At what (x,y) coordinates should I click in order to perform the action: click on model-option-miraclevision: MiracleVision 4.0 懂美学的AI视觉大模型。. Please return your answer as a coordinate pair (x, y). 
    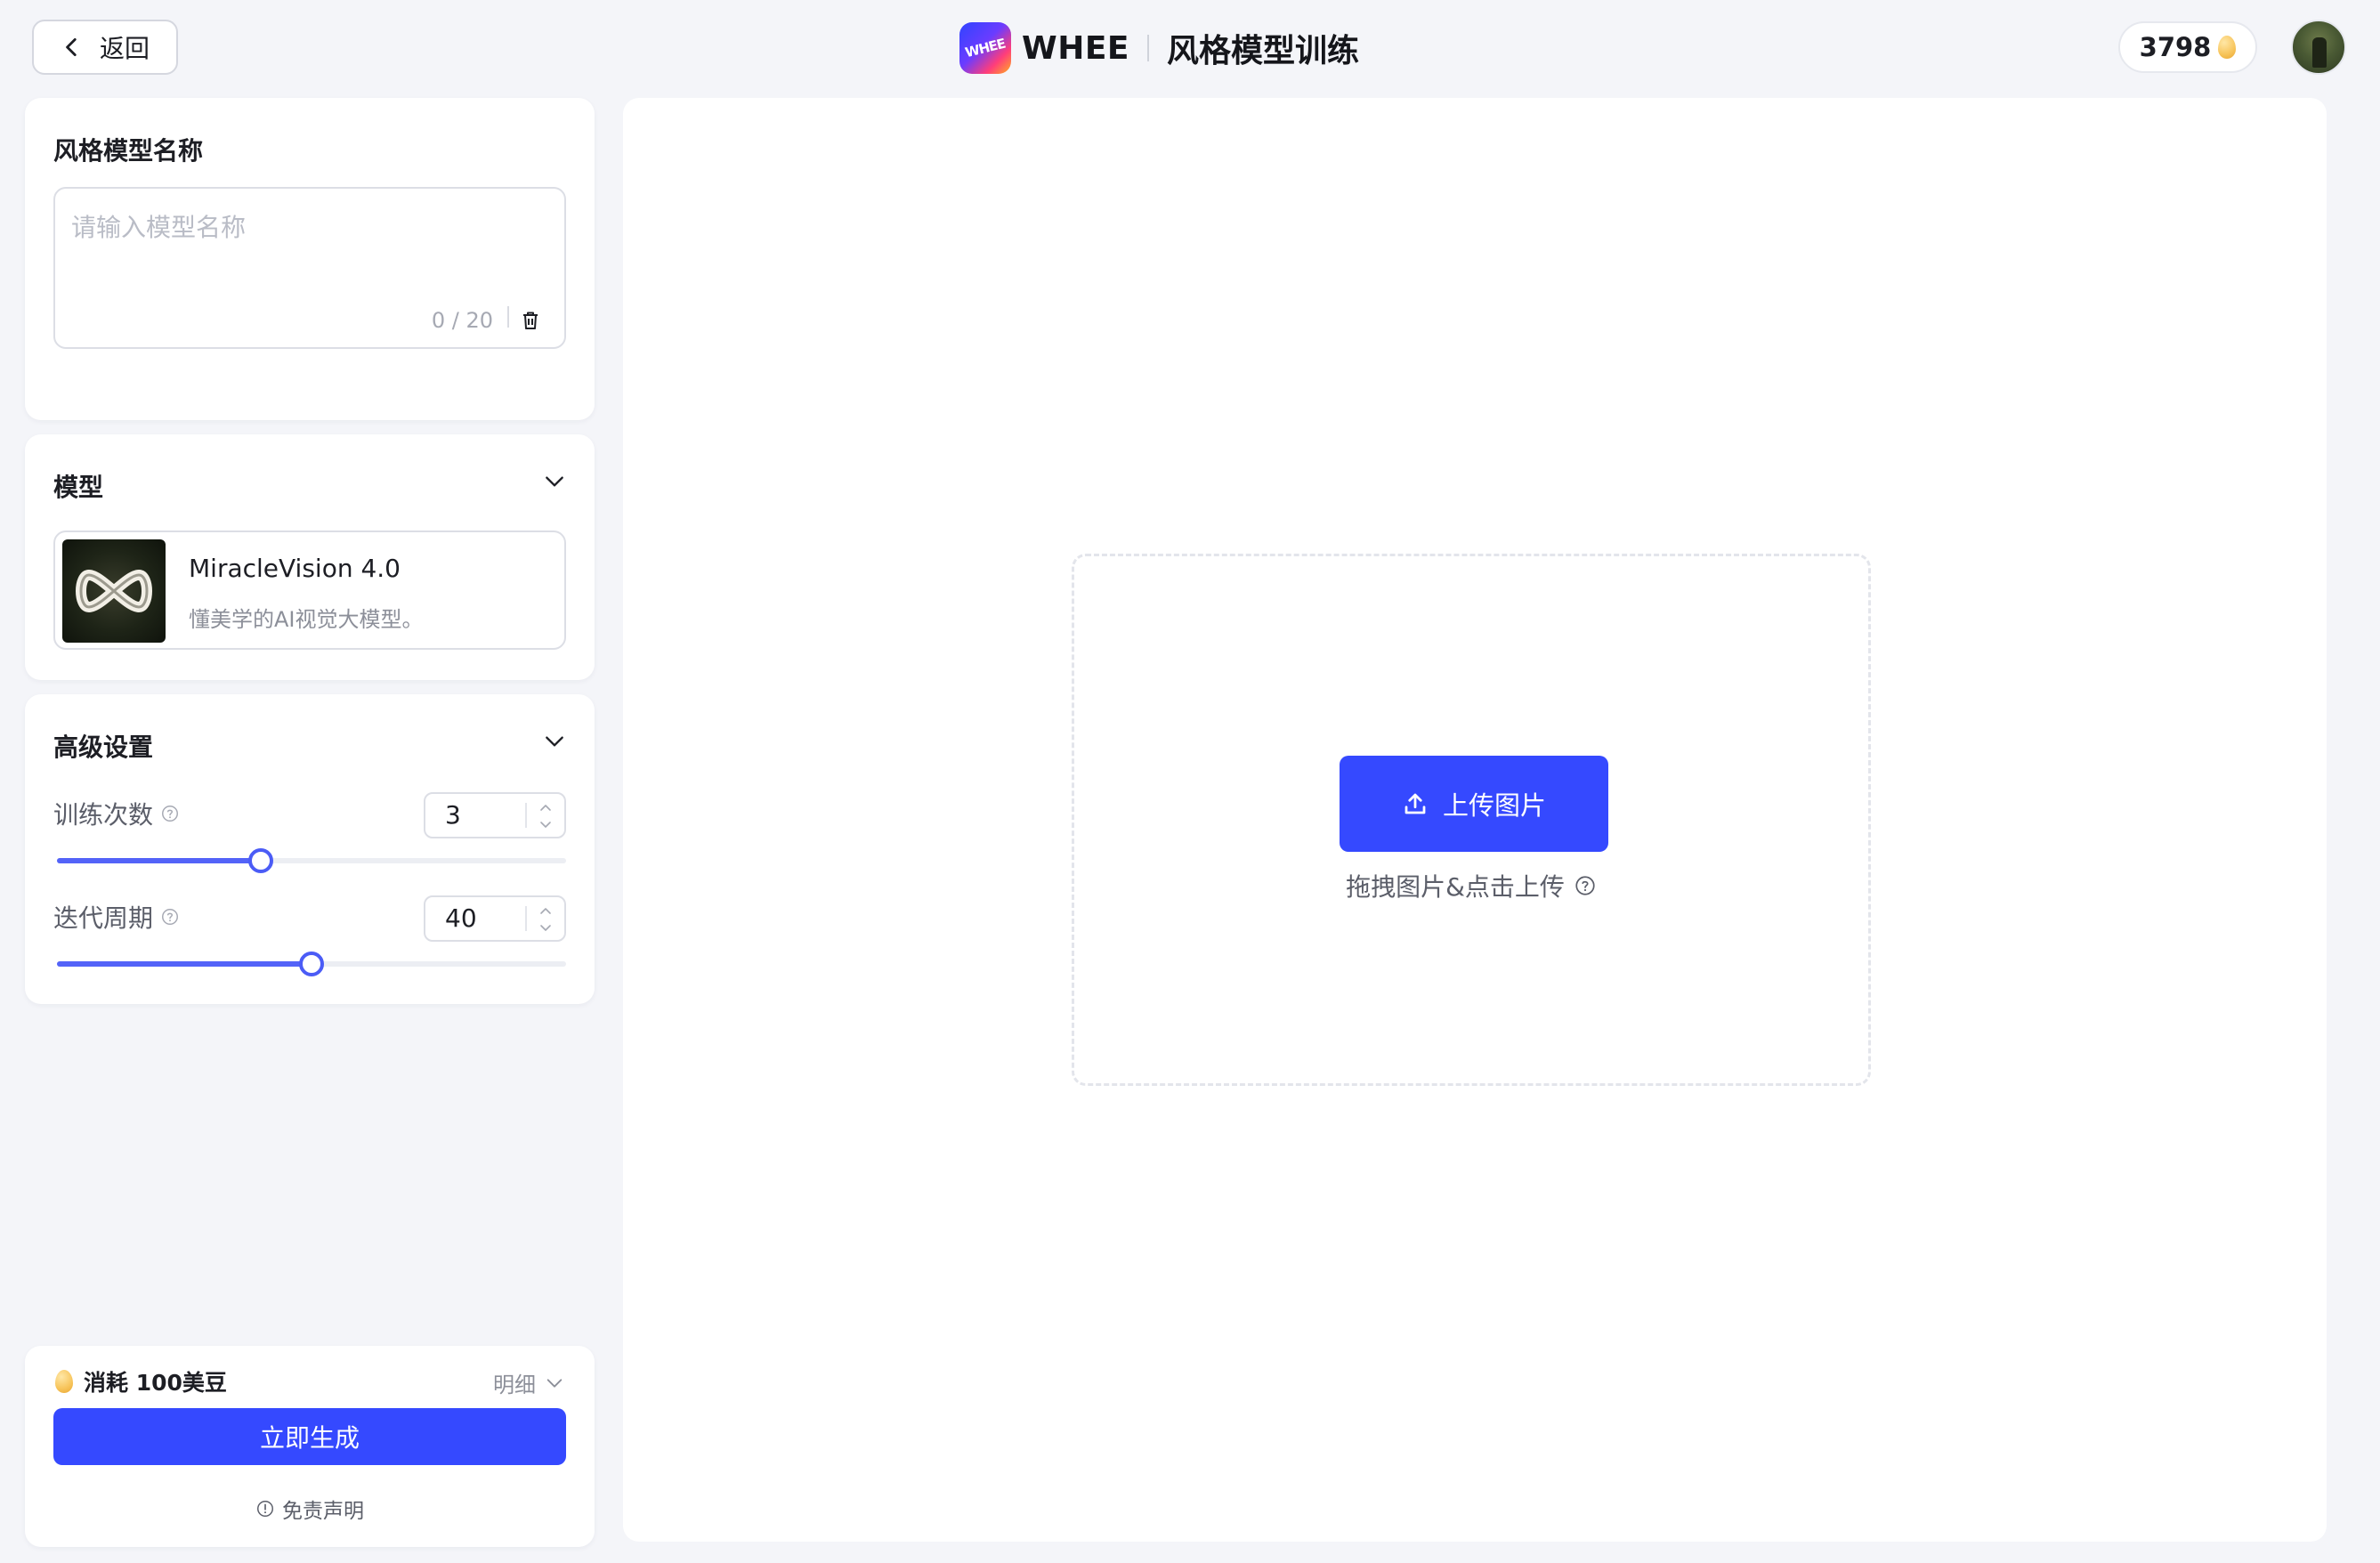
    Looking at the image, I should click on (310, 590).